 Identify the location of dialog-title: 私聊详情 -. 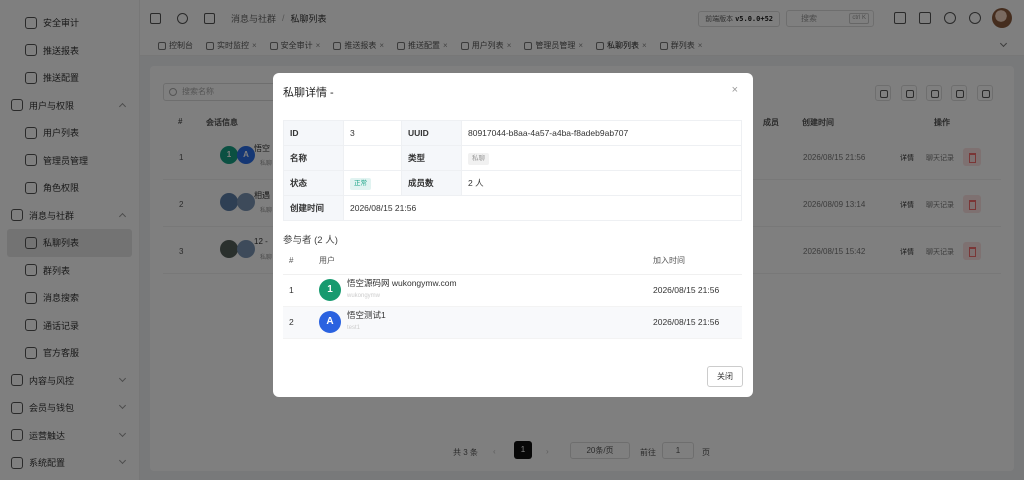
(308, 93).